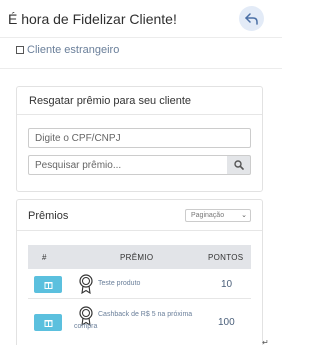  Describe the element at coordinates (227, 284) in the screenshot. I see `prize-points: 10` at that location.